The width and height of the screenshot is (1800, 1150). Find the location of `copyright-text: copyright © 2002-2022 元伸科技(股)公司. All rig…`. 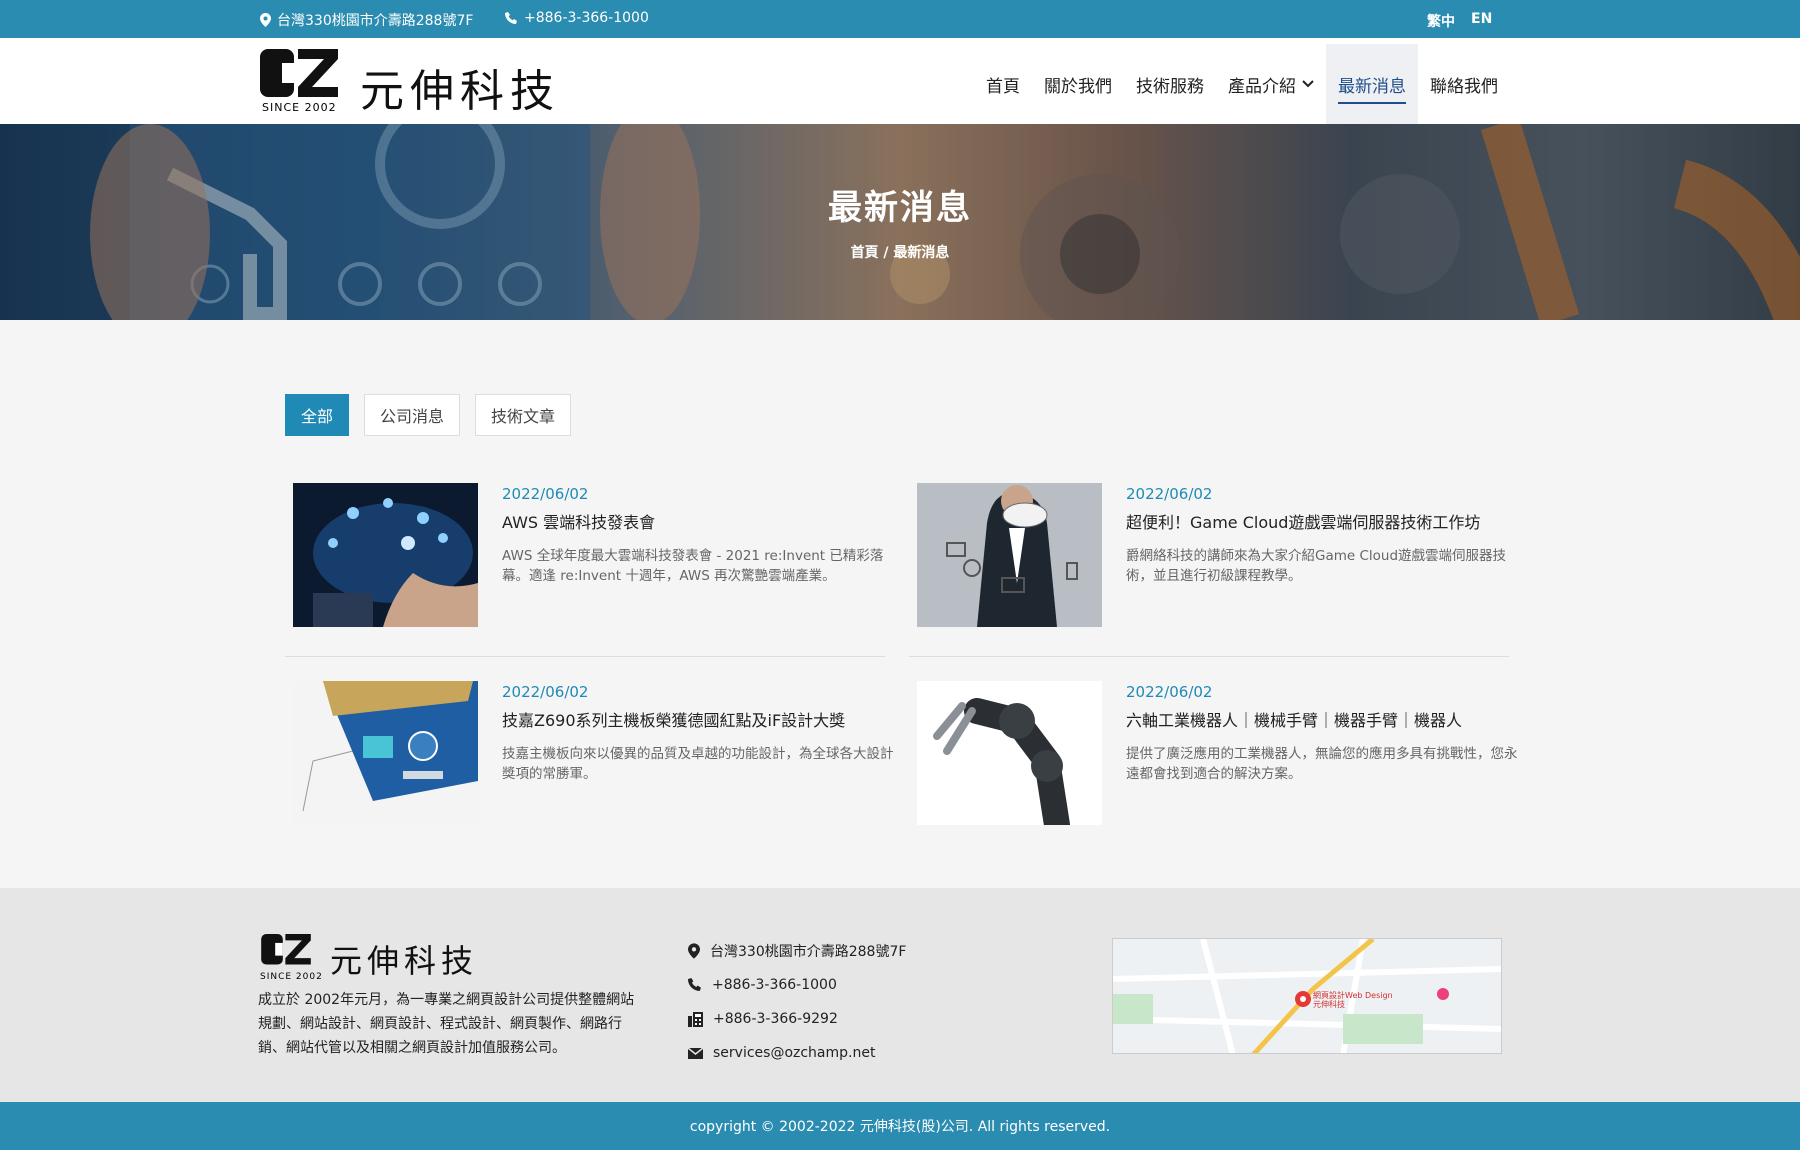

copyright-text: copyright © 2002-2022 元伸科技(股)公司. All rig… is located at coordinates (900, 1127).